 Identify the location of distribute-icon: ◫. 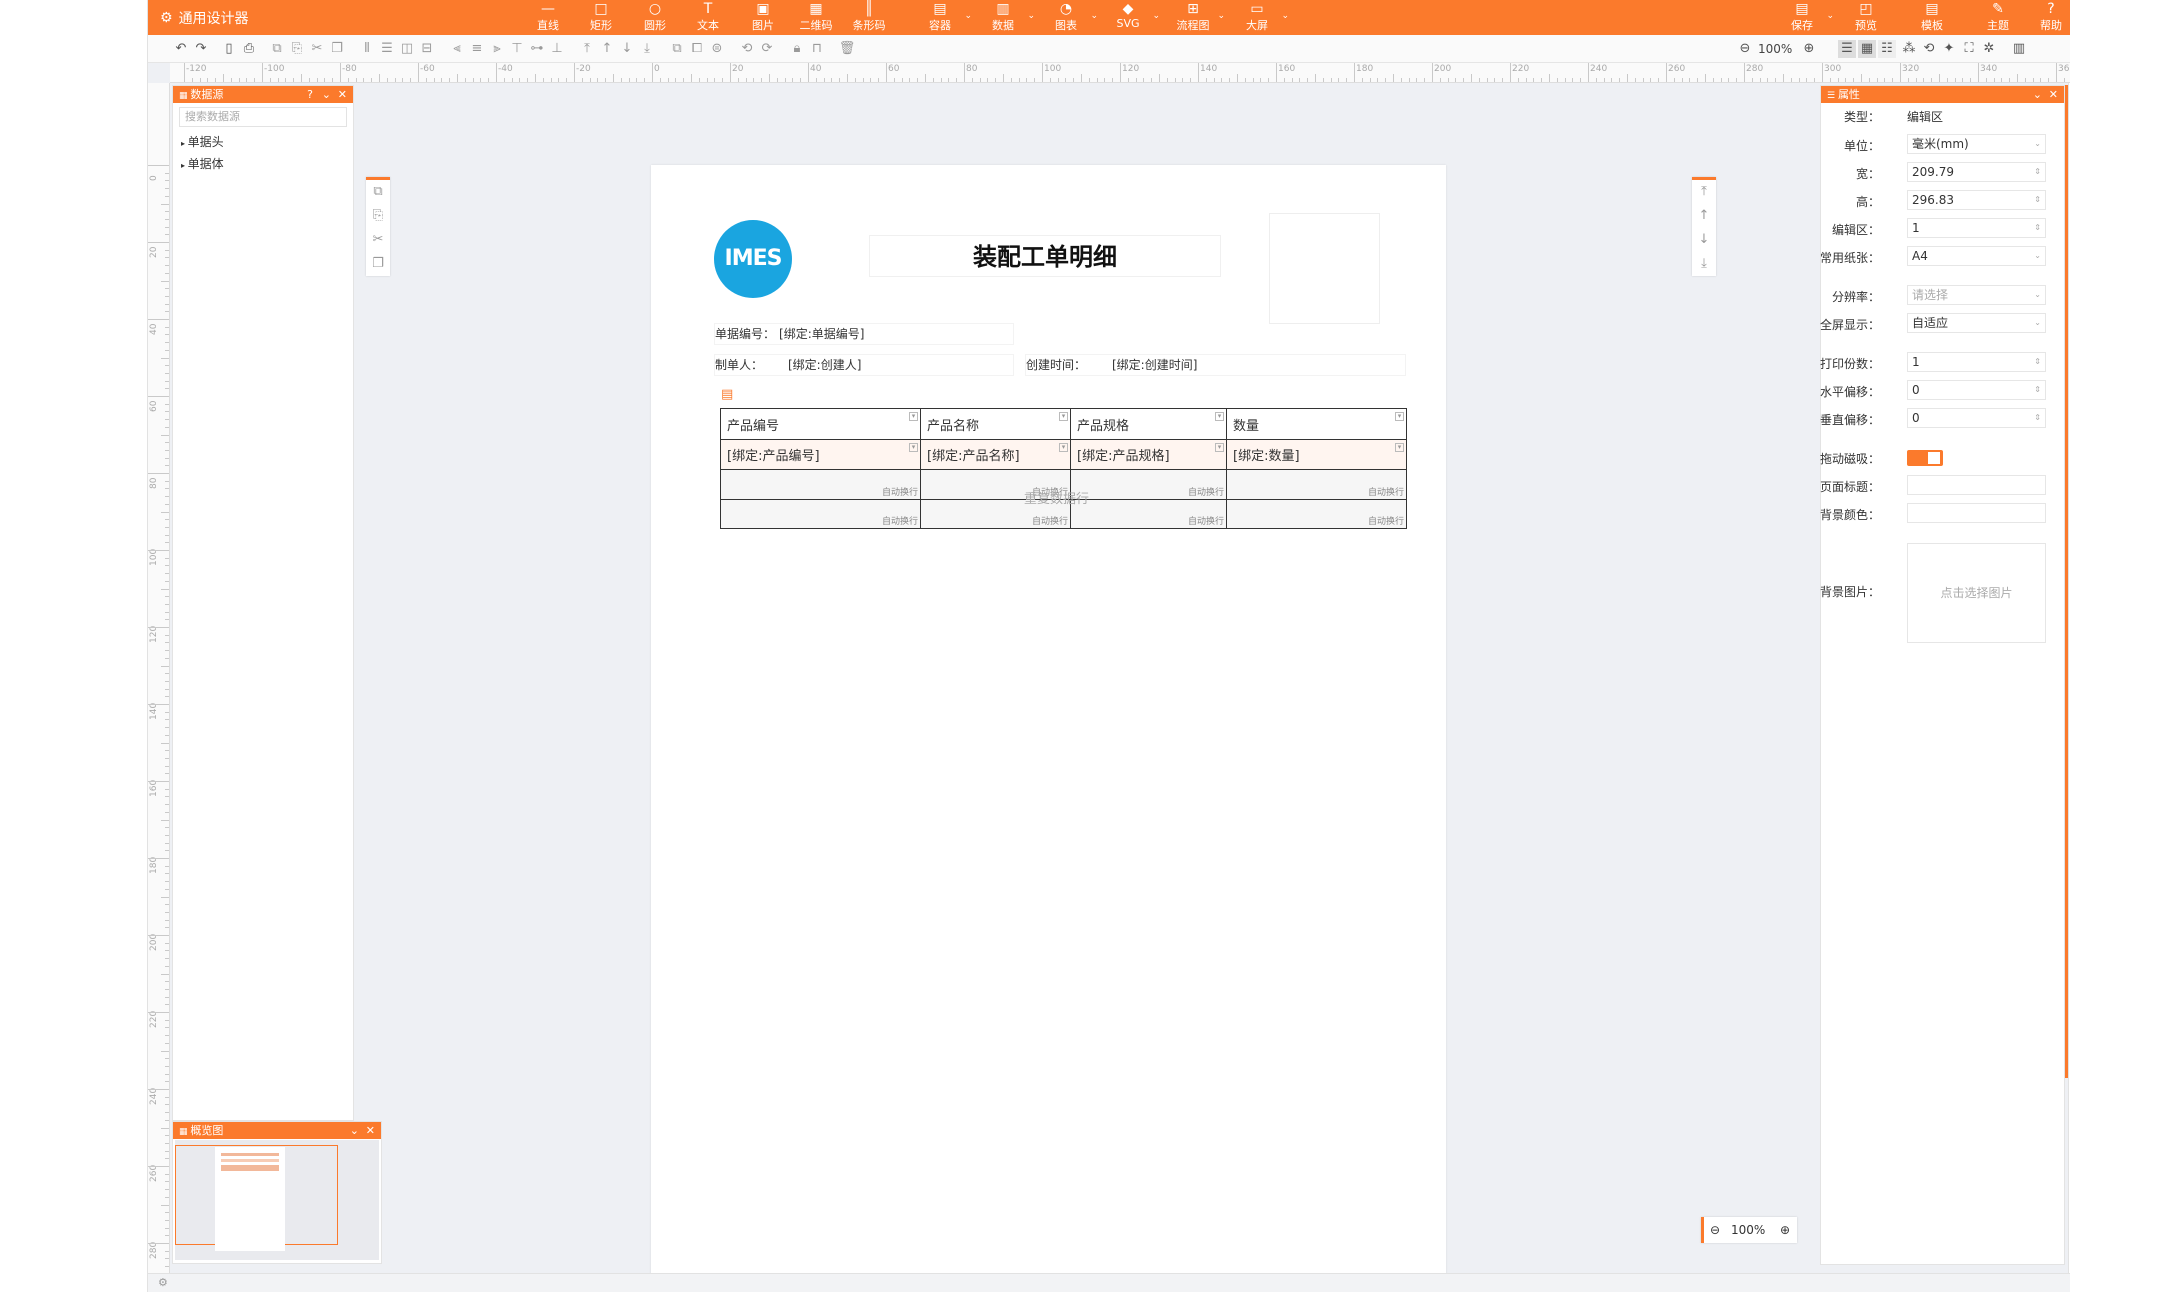
(407, 49).